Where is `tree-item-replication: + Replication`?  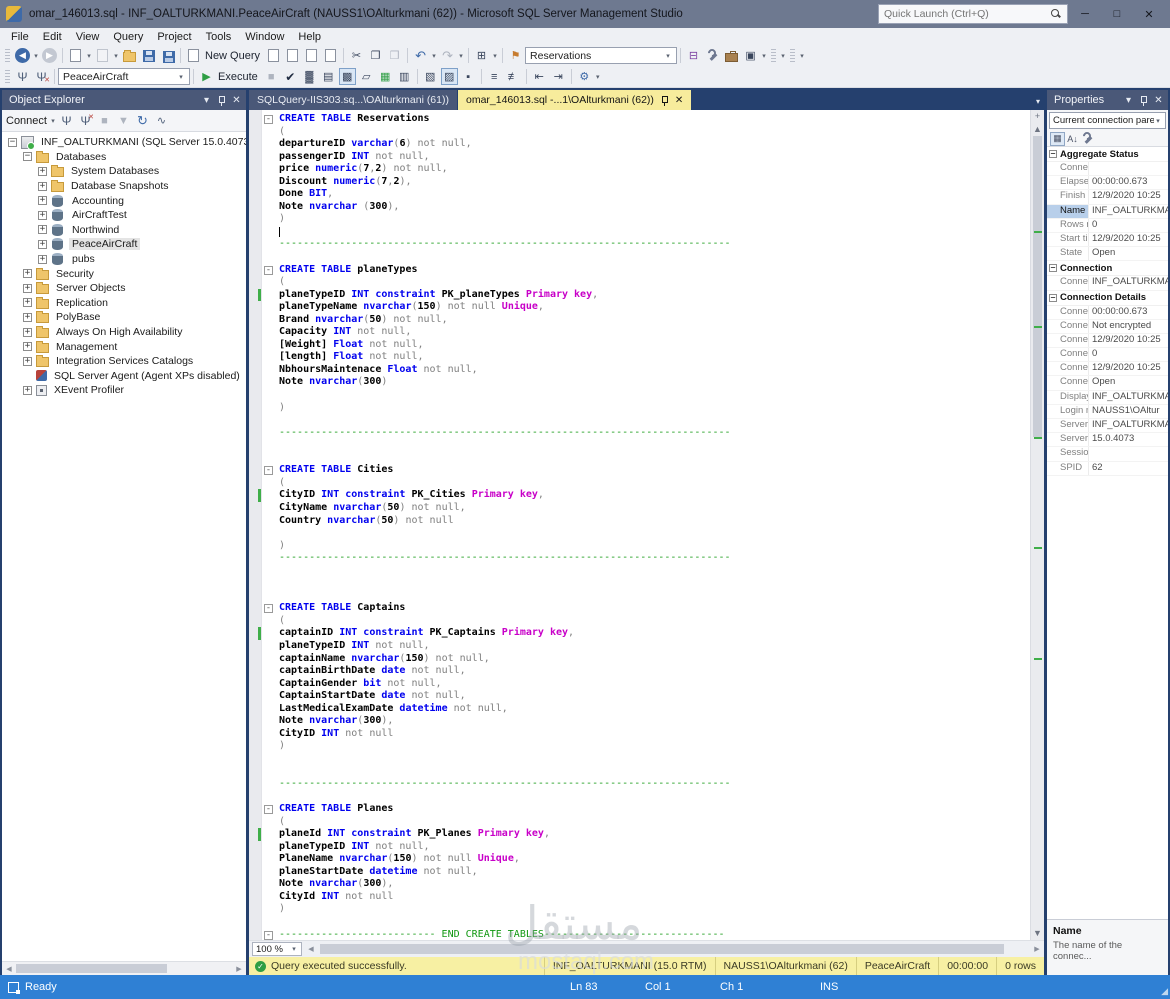 tree-item-replication: + Replication is located at coordinates (124, 303).